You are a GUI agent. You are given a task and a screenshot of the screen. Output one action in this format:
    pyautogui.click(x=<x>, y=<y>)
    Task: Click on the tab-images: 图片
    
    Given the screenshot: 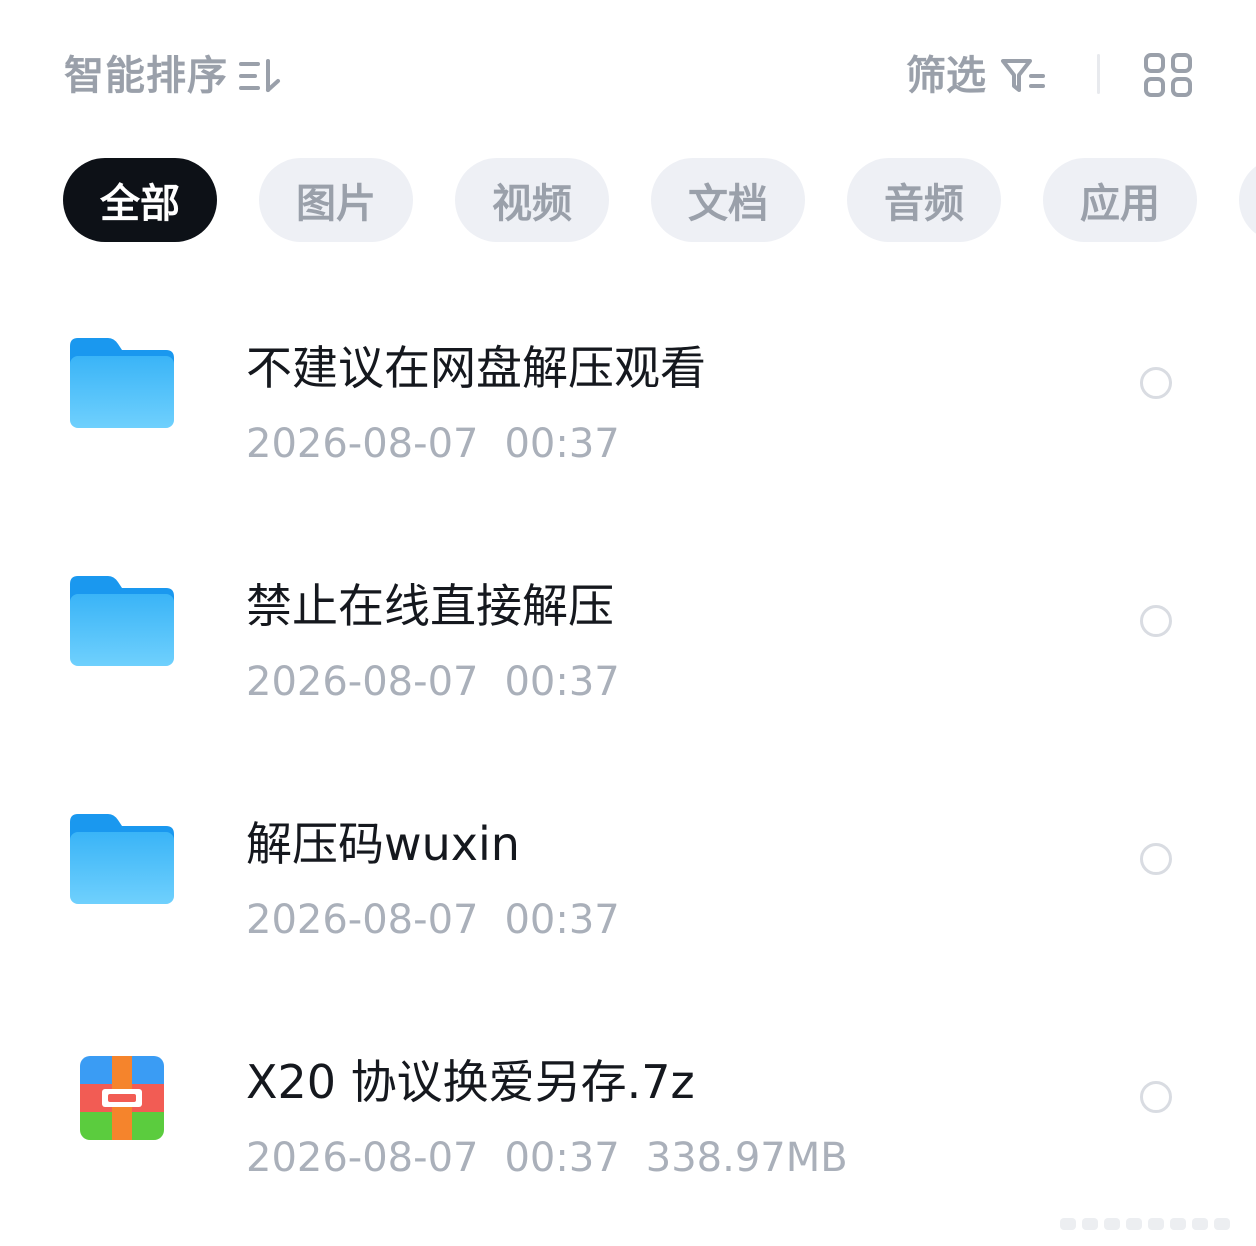 What is the action you would take?
    pyautogui.click(x=336, y=200)
    